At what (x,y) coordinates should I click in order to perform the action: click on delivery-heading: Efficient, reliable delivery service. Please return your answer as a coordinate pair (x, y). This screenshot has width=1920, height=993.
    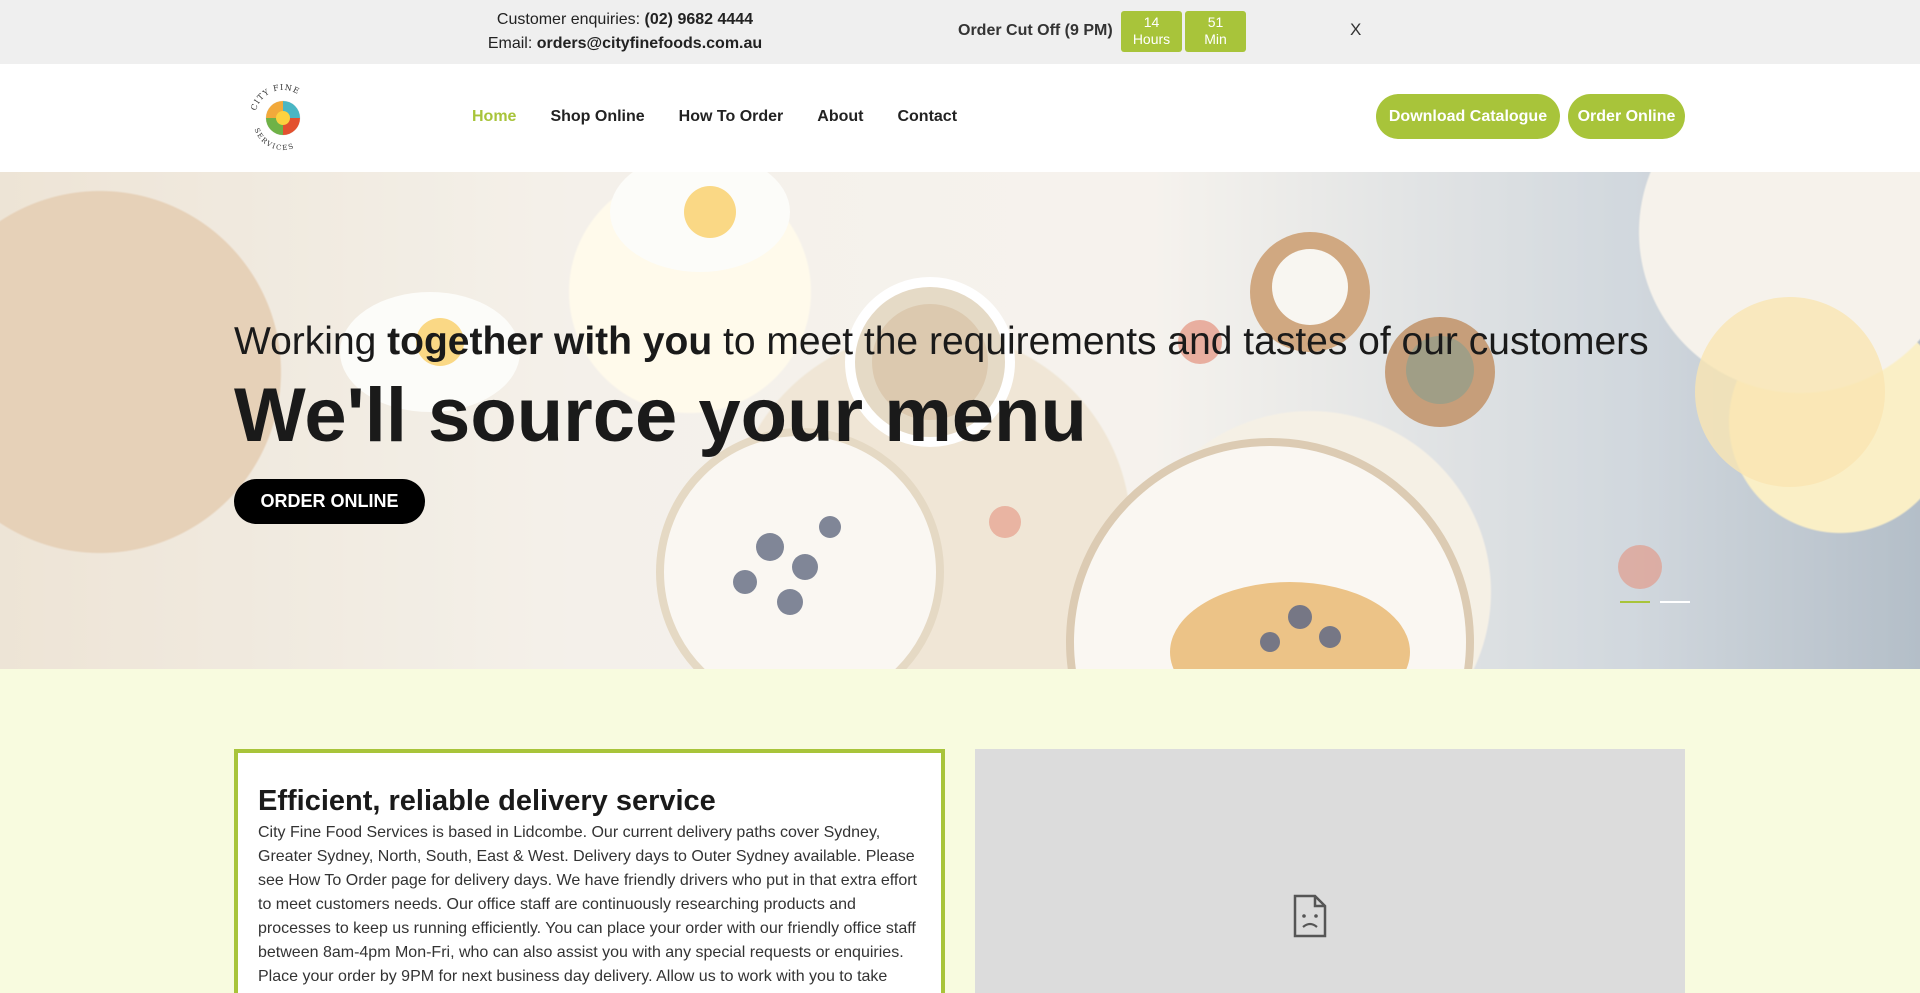
    Looking at the image, I should click on (487, 801).